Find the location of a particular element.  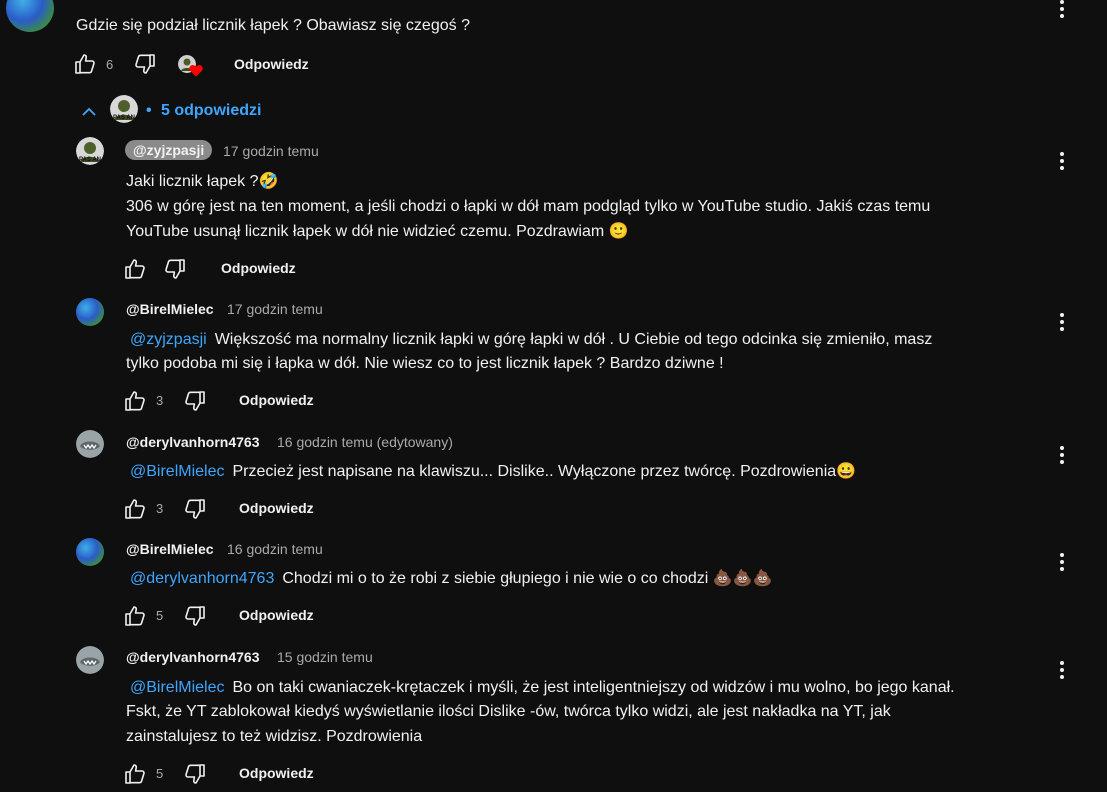

comment-text-line: Jaki licznik łapek ?🤣 is located at coordinates (202, 181).